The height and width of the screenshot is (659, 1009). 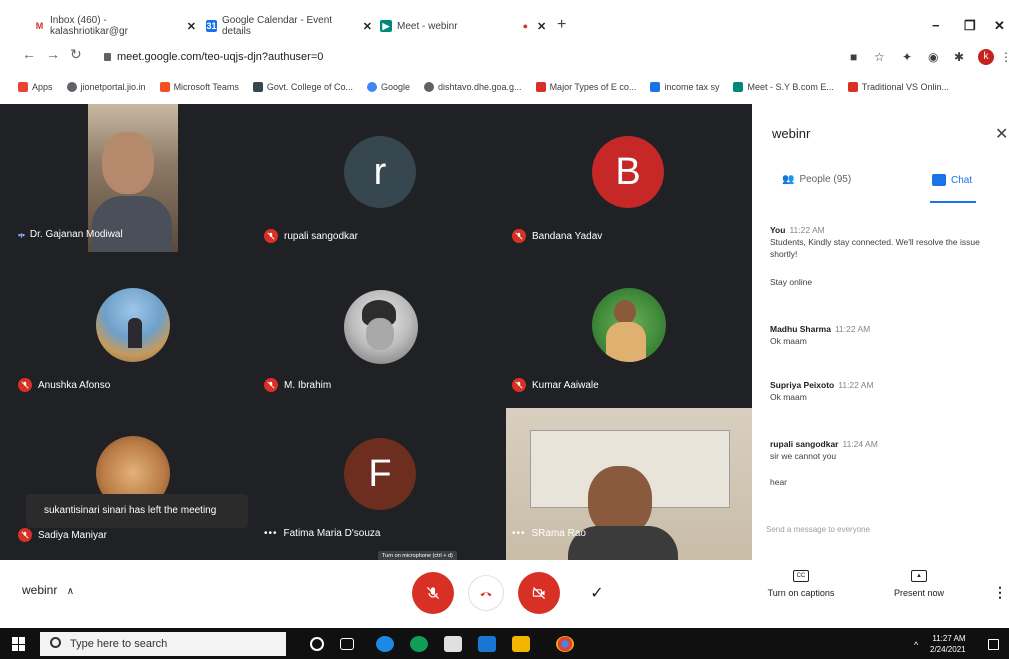 I want to click on globe-icon, so click(x=429, y=87).